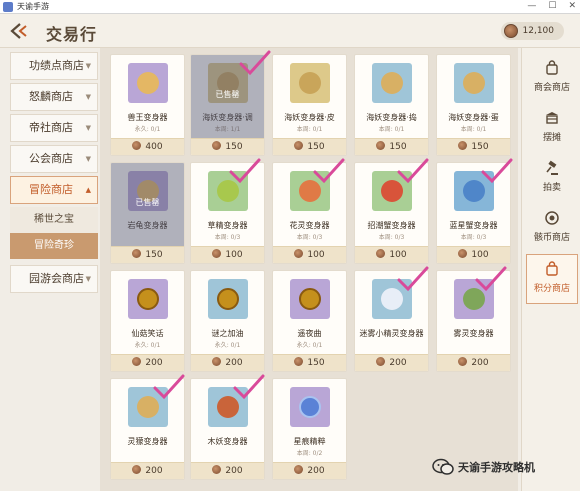 The image size is (580, 491). I want to click on item-card: 仙菇笑话 永久: 0/1 200, so click(147, 321).